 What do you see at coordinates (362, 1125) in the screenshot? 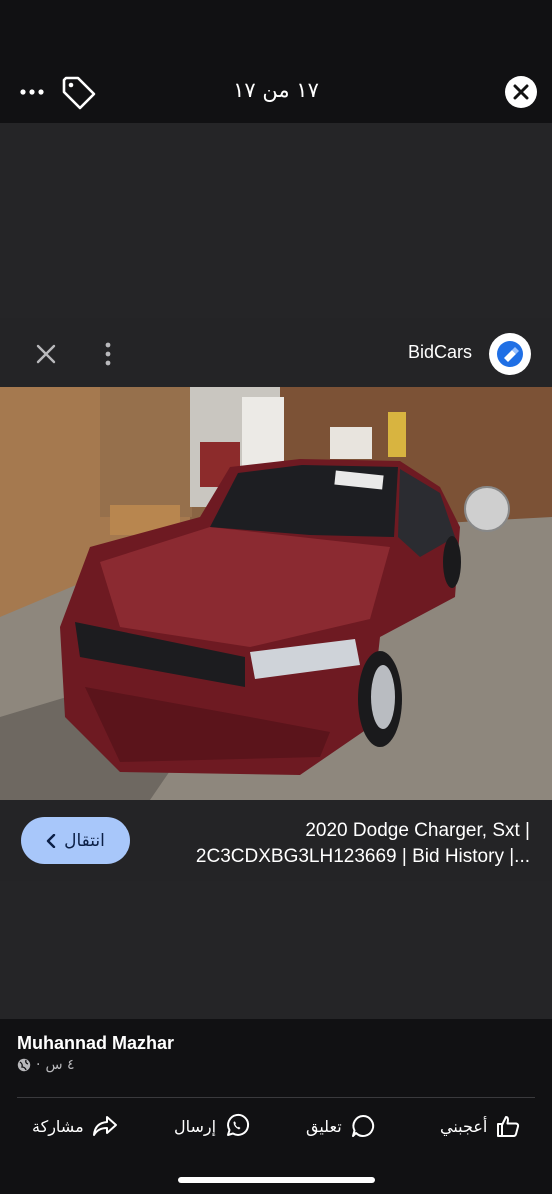
I see `comment-icon` at bounding box center [362, 1125].